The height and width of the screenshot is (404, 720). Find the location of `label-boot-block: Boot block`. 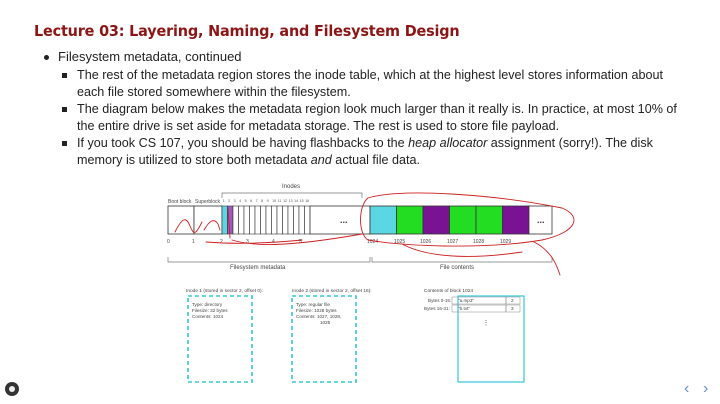

label-boot-block: Boot block is located at coordinates (180, 202).